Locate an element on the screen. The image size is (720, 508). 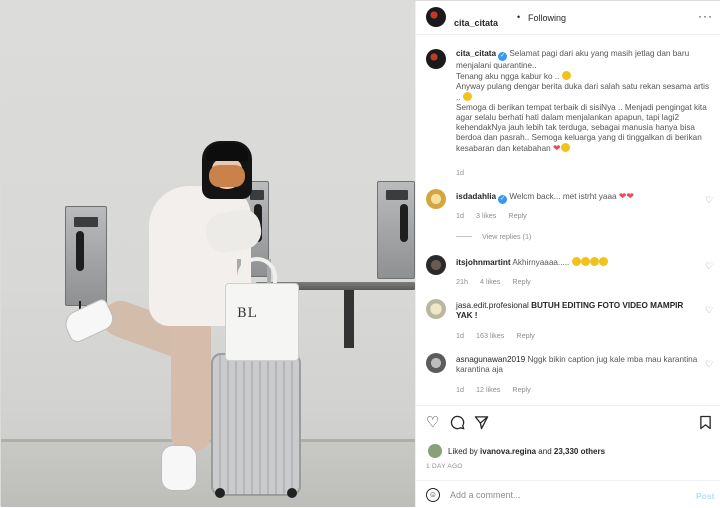
author-avatar is located at coordinates (436, 17).